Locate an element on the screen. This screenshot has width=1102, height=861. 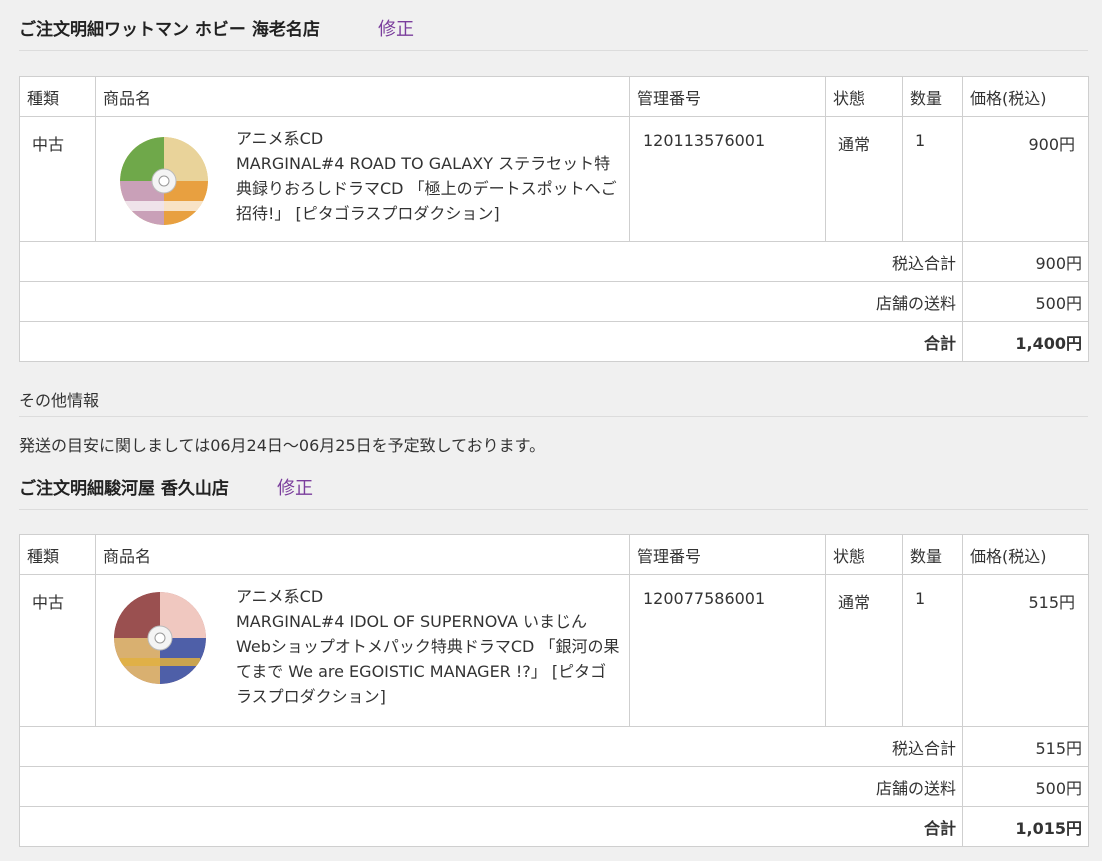
order-title-2: ご注文明細駿河屋 香久山店 is located at coordinates (124, 489).